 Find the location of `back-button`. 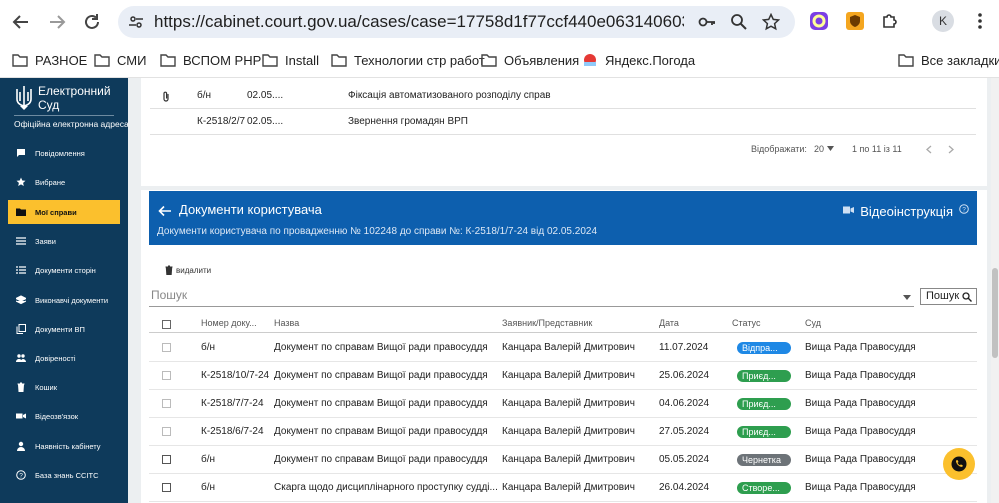

back-button is located at coordinates (21, 22).